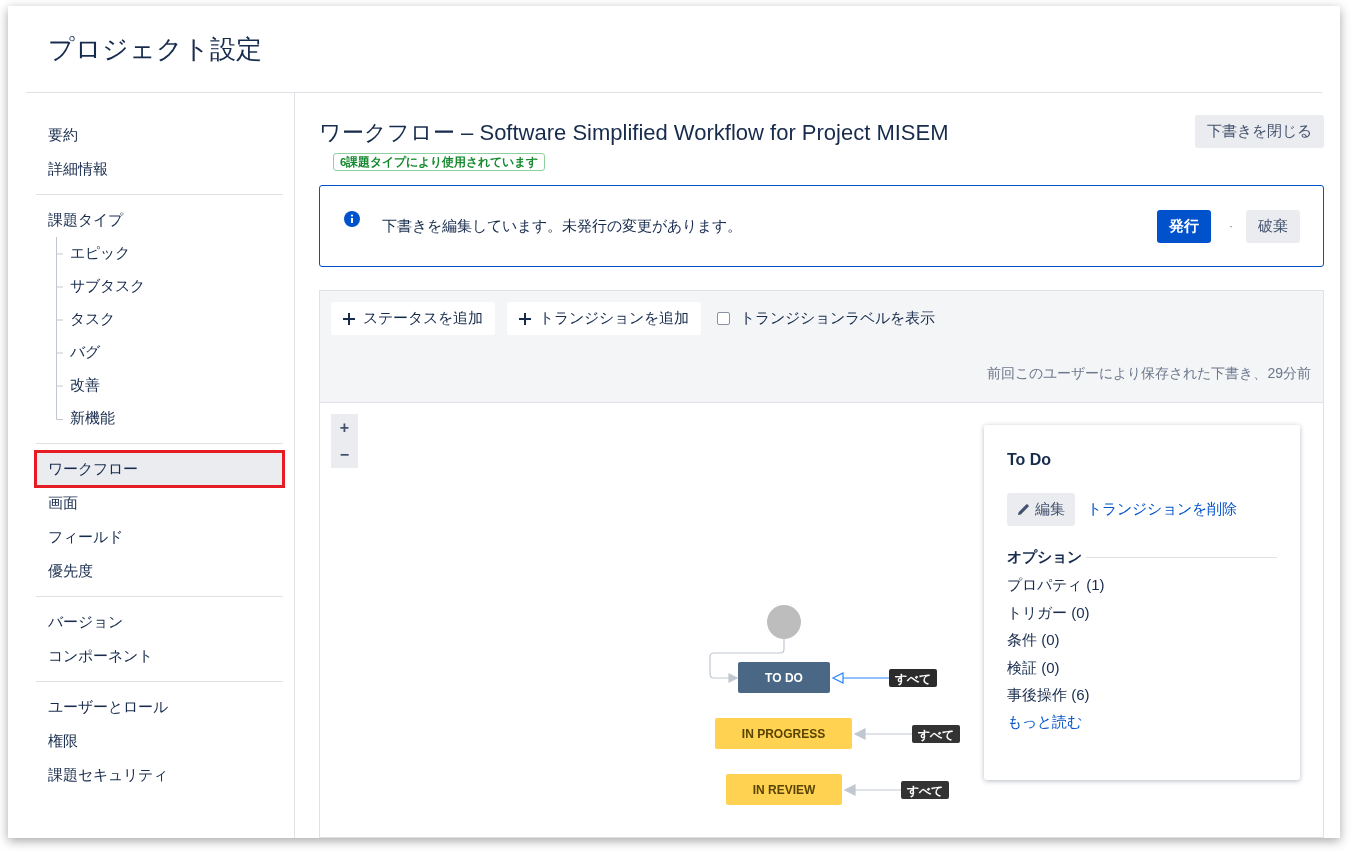 The image size is (1353, 868). Describe the element at coordinates (159, 656) in the screenshot. I see `sidebar-item: コンポーネント` at that location.